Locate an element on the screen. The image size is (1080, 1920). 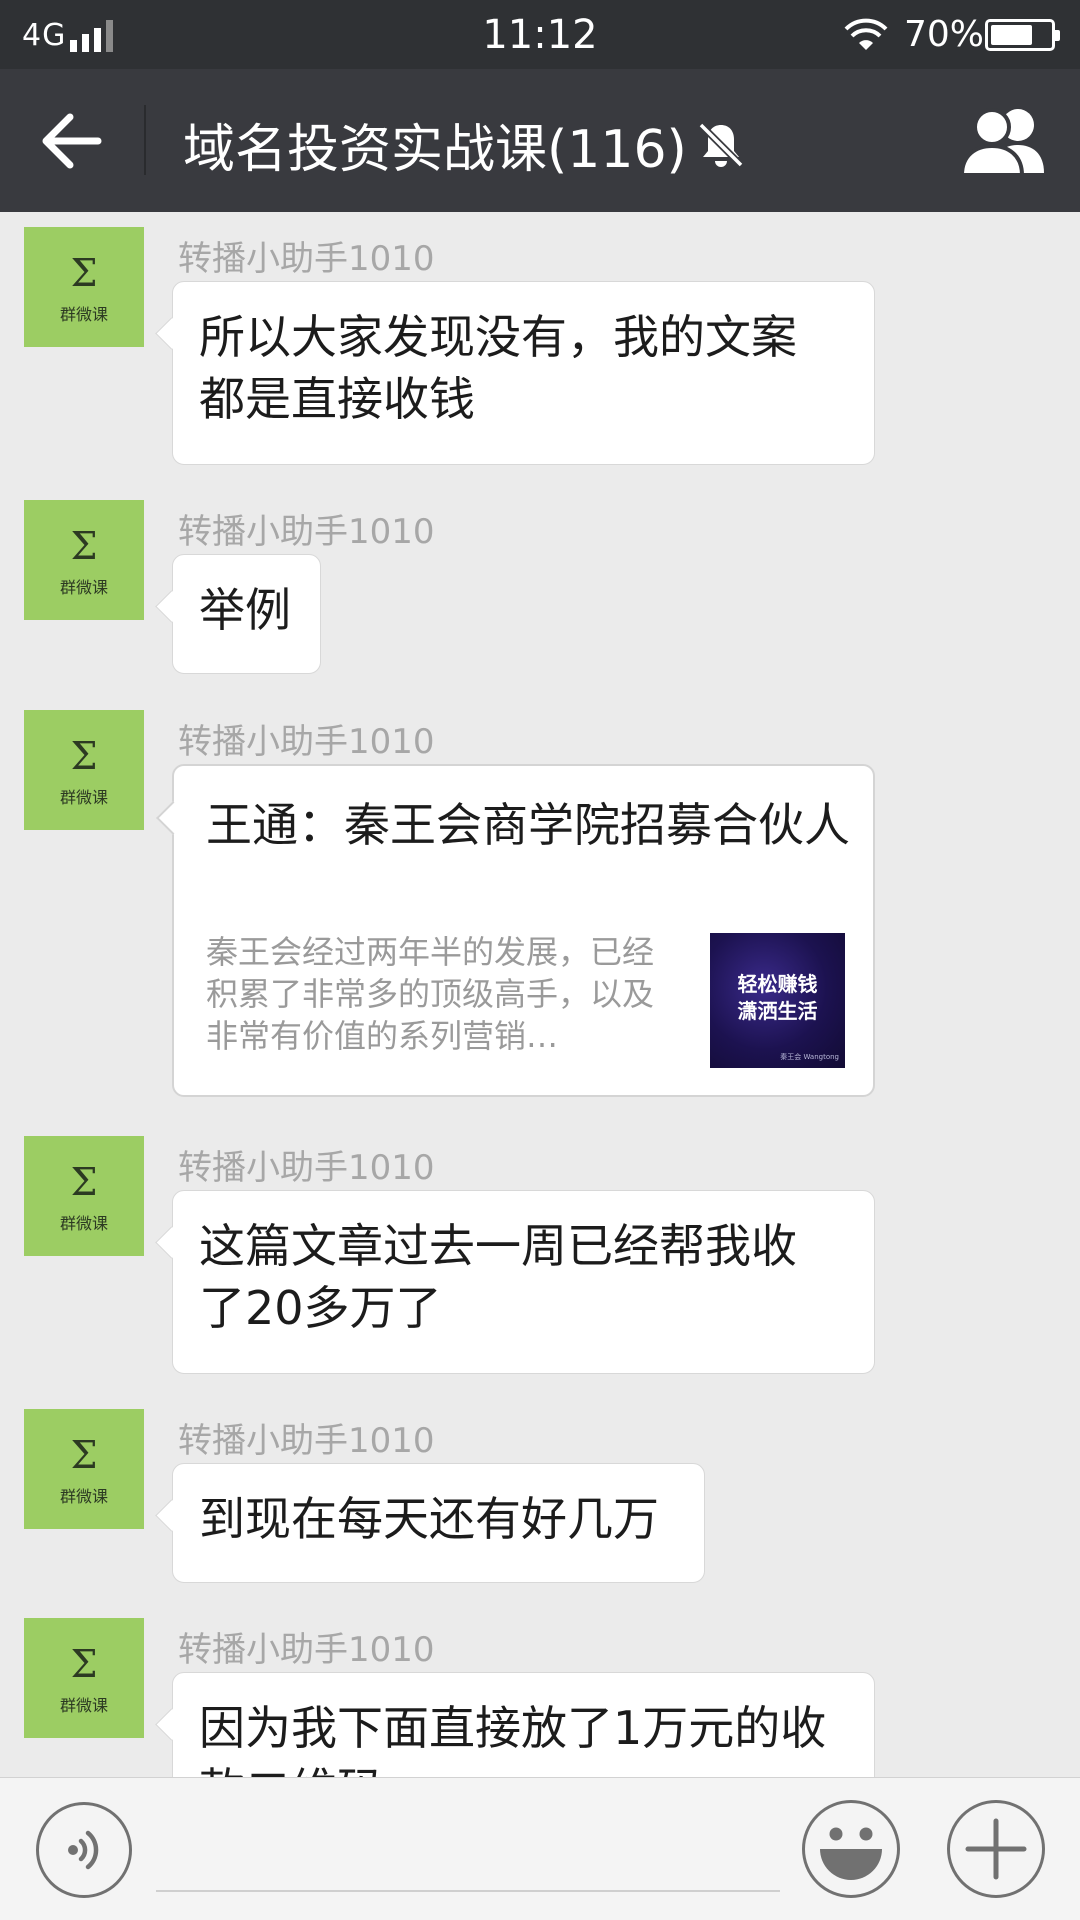
message-text-line: 都是直接收钱 is located at coordinates (337, 399).